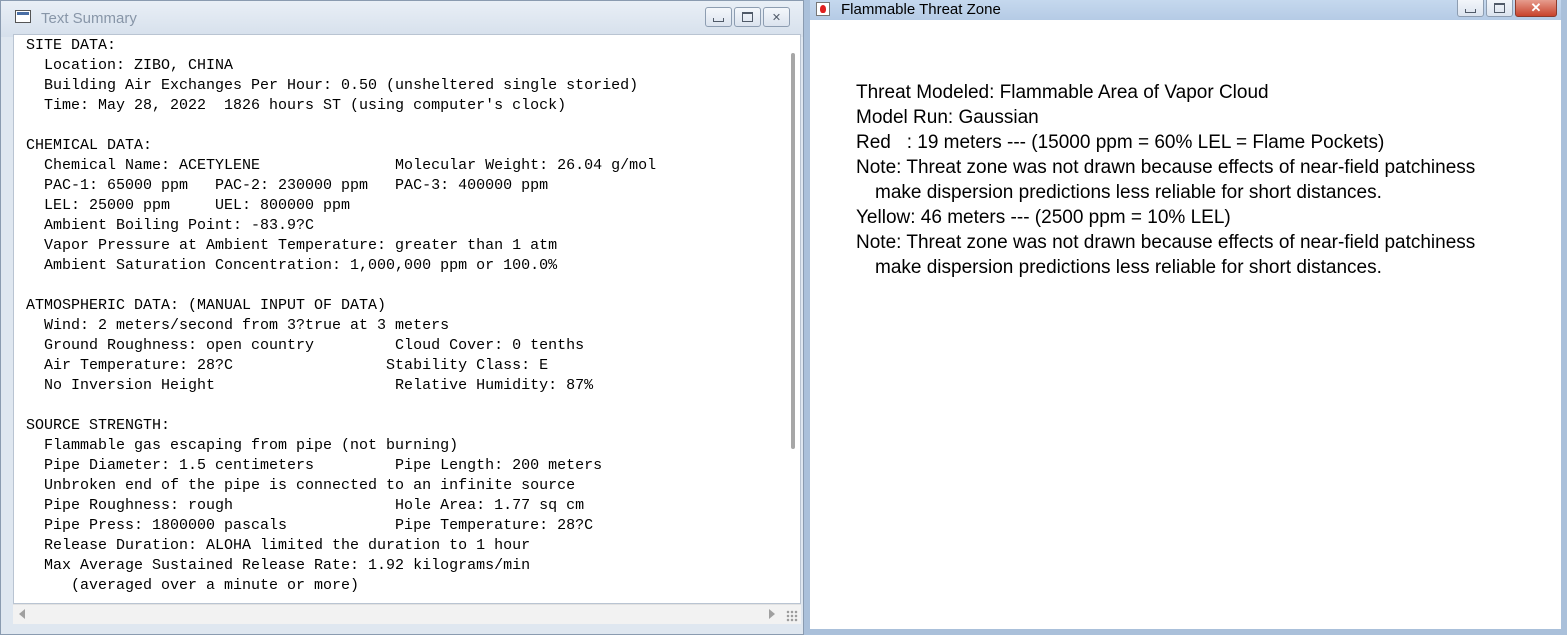  Describe the element at coordinates (792, 616) in the screenshot. I see `resize-grip-icon` at that location.